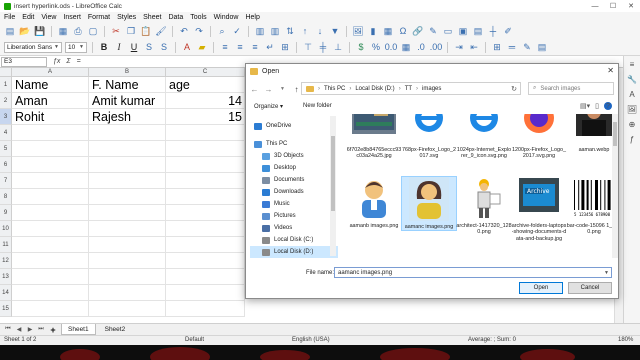 Image resolution: width=640 pixels, height=360 pixels. What do you see at coordinates (6, 277) in the screenshot?
I see `row-header: 13` at bounding box center [6, 277].